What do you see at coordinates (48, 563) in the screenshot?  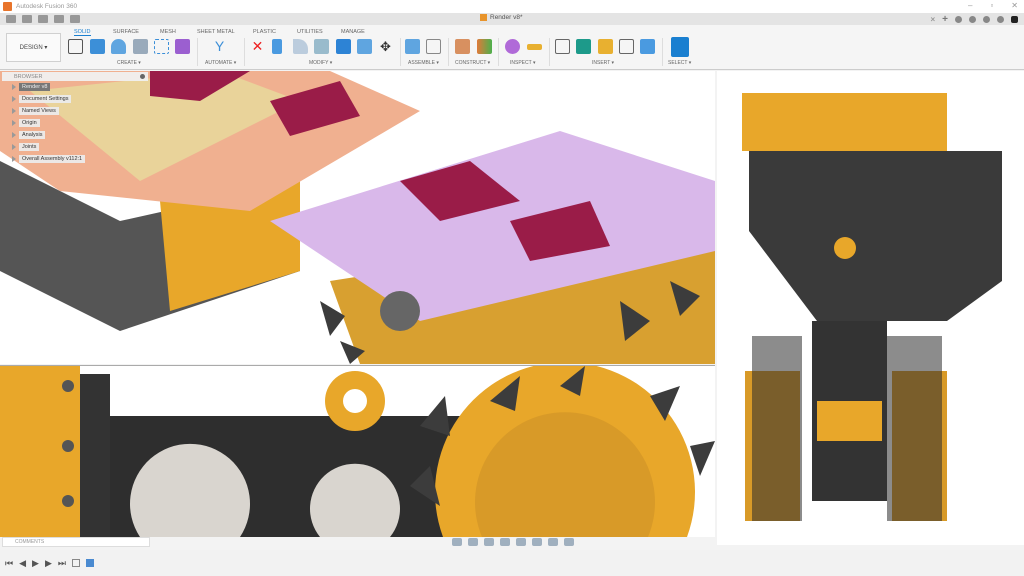 I see `step-forward-icon: ▶` at bounding box center [48, 563].